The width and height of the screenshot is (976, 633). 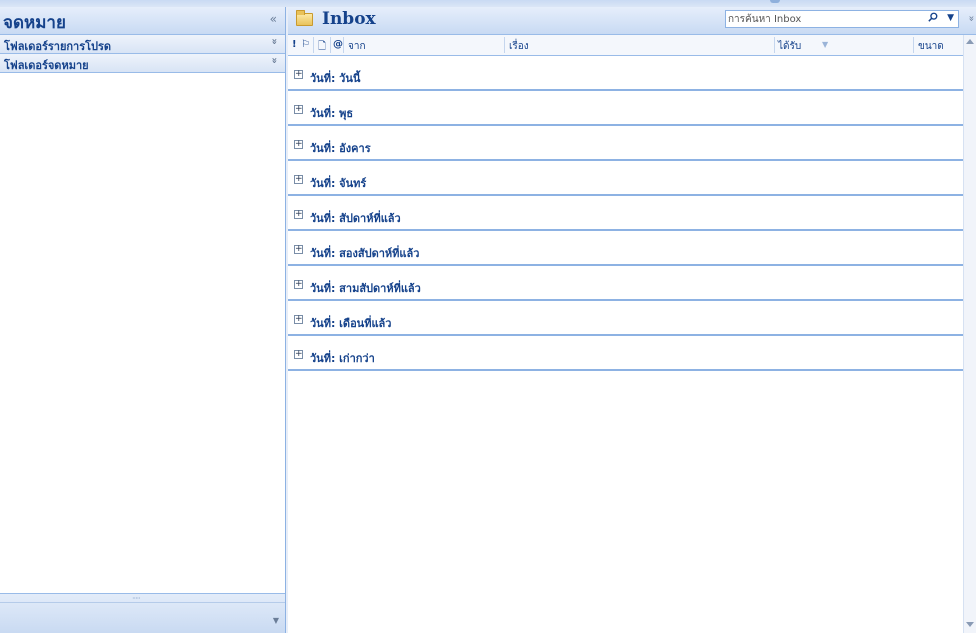 I want to click on folder-title: Inbox, so click(x=349, y=19).